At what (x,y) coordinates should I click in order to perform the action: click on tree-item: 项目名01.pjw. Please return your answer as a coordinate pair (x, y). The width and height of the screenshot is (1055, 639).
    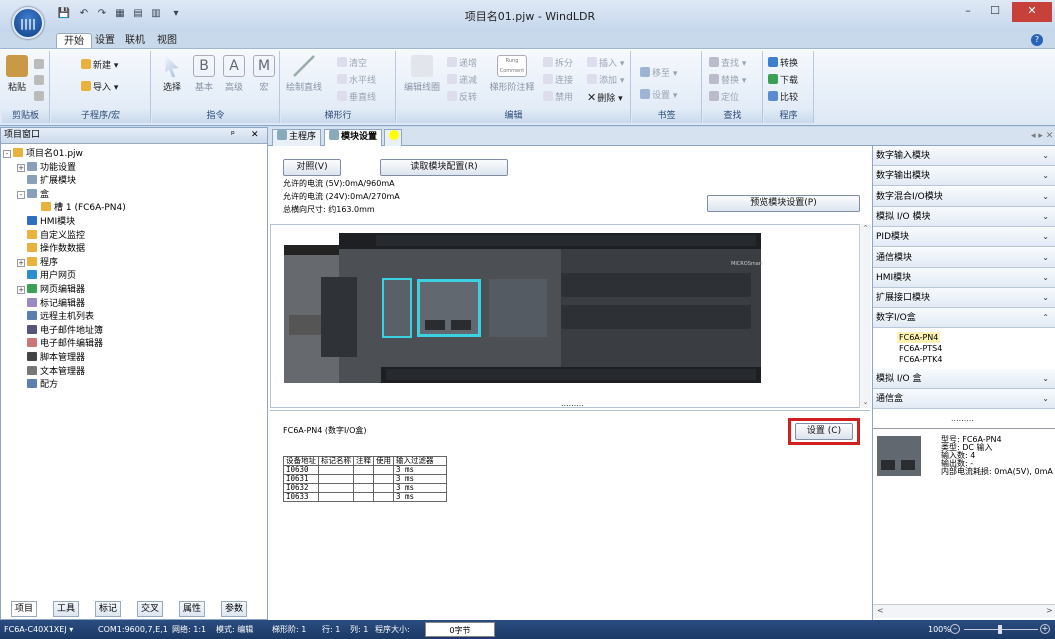
    Looking at the image, I should click on (48, 154).